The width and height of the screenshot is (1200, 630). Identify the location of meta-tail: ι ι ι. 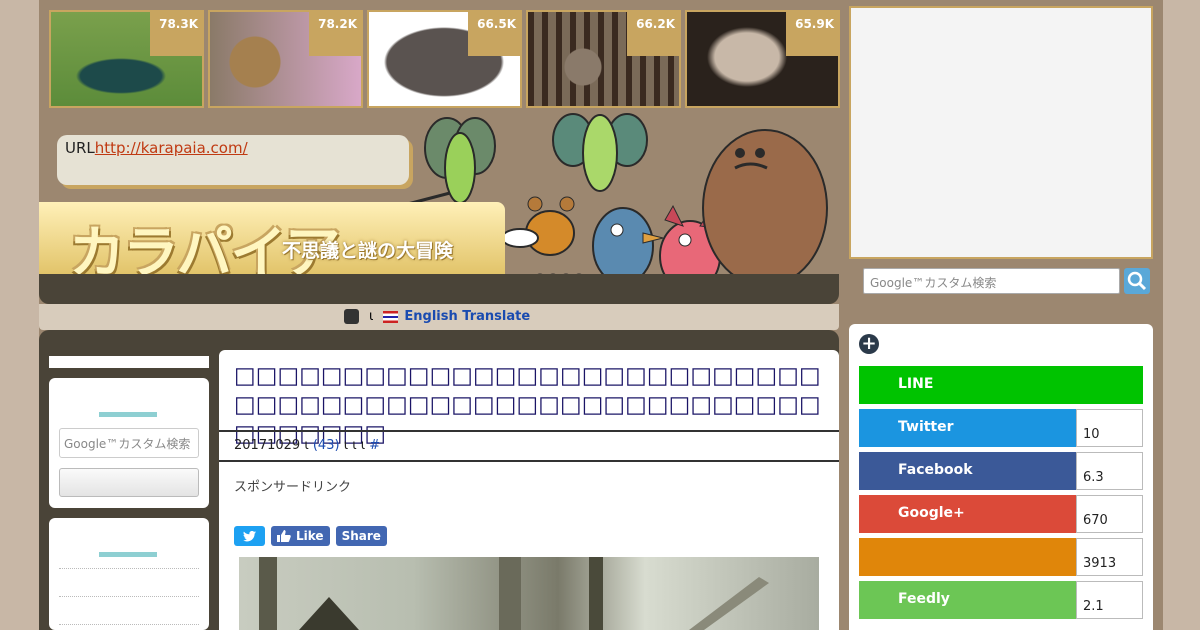
(354, 445).